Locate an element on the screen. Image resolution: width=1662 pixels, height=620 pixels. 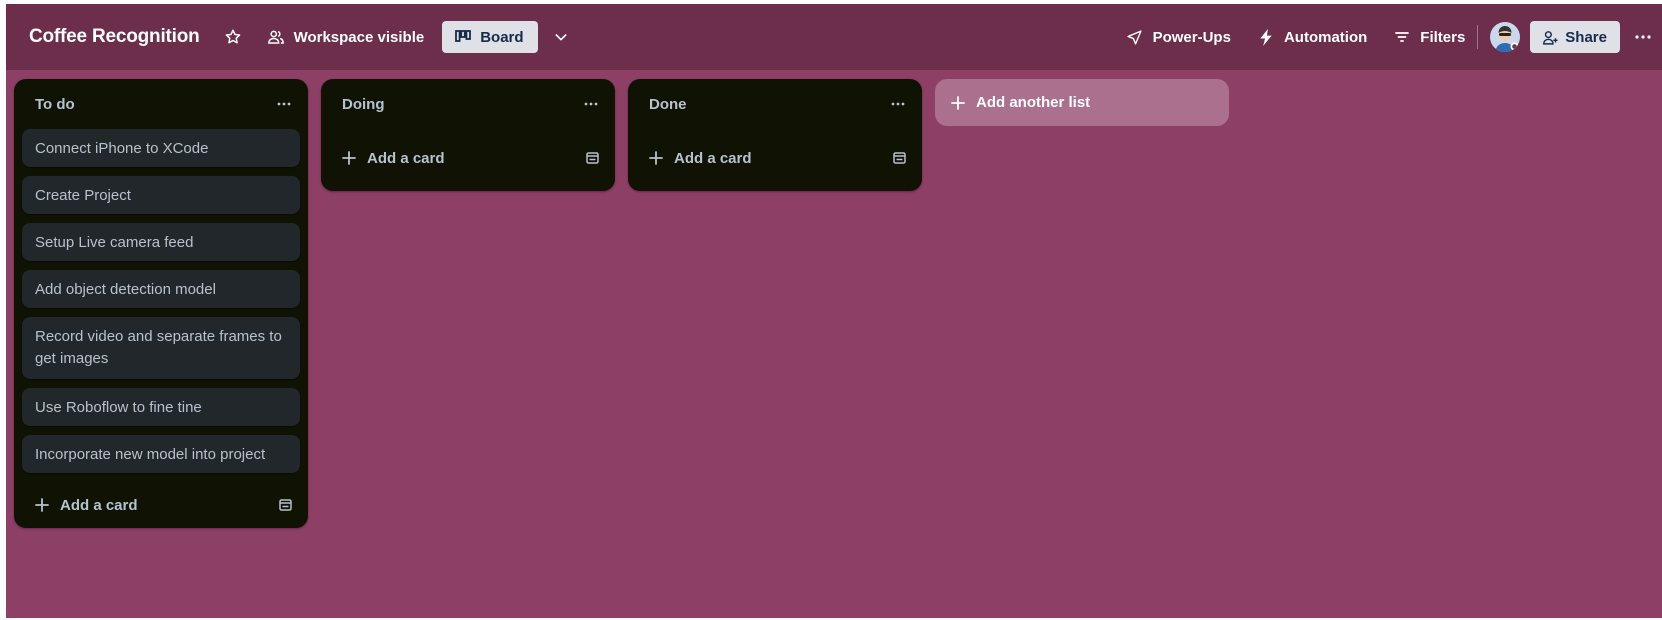
workspace-visibility-button: Workspace visible is located at coordinates (345, 37).